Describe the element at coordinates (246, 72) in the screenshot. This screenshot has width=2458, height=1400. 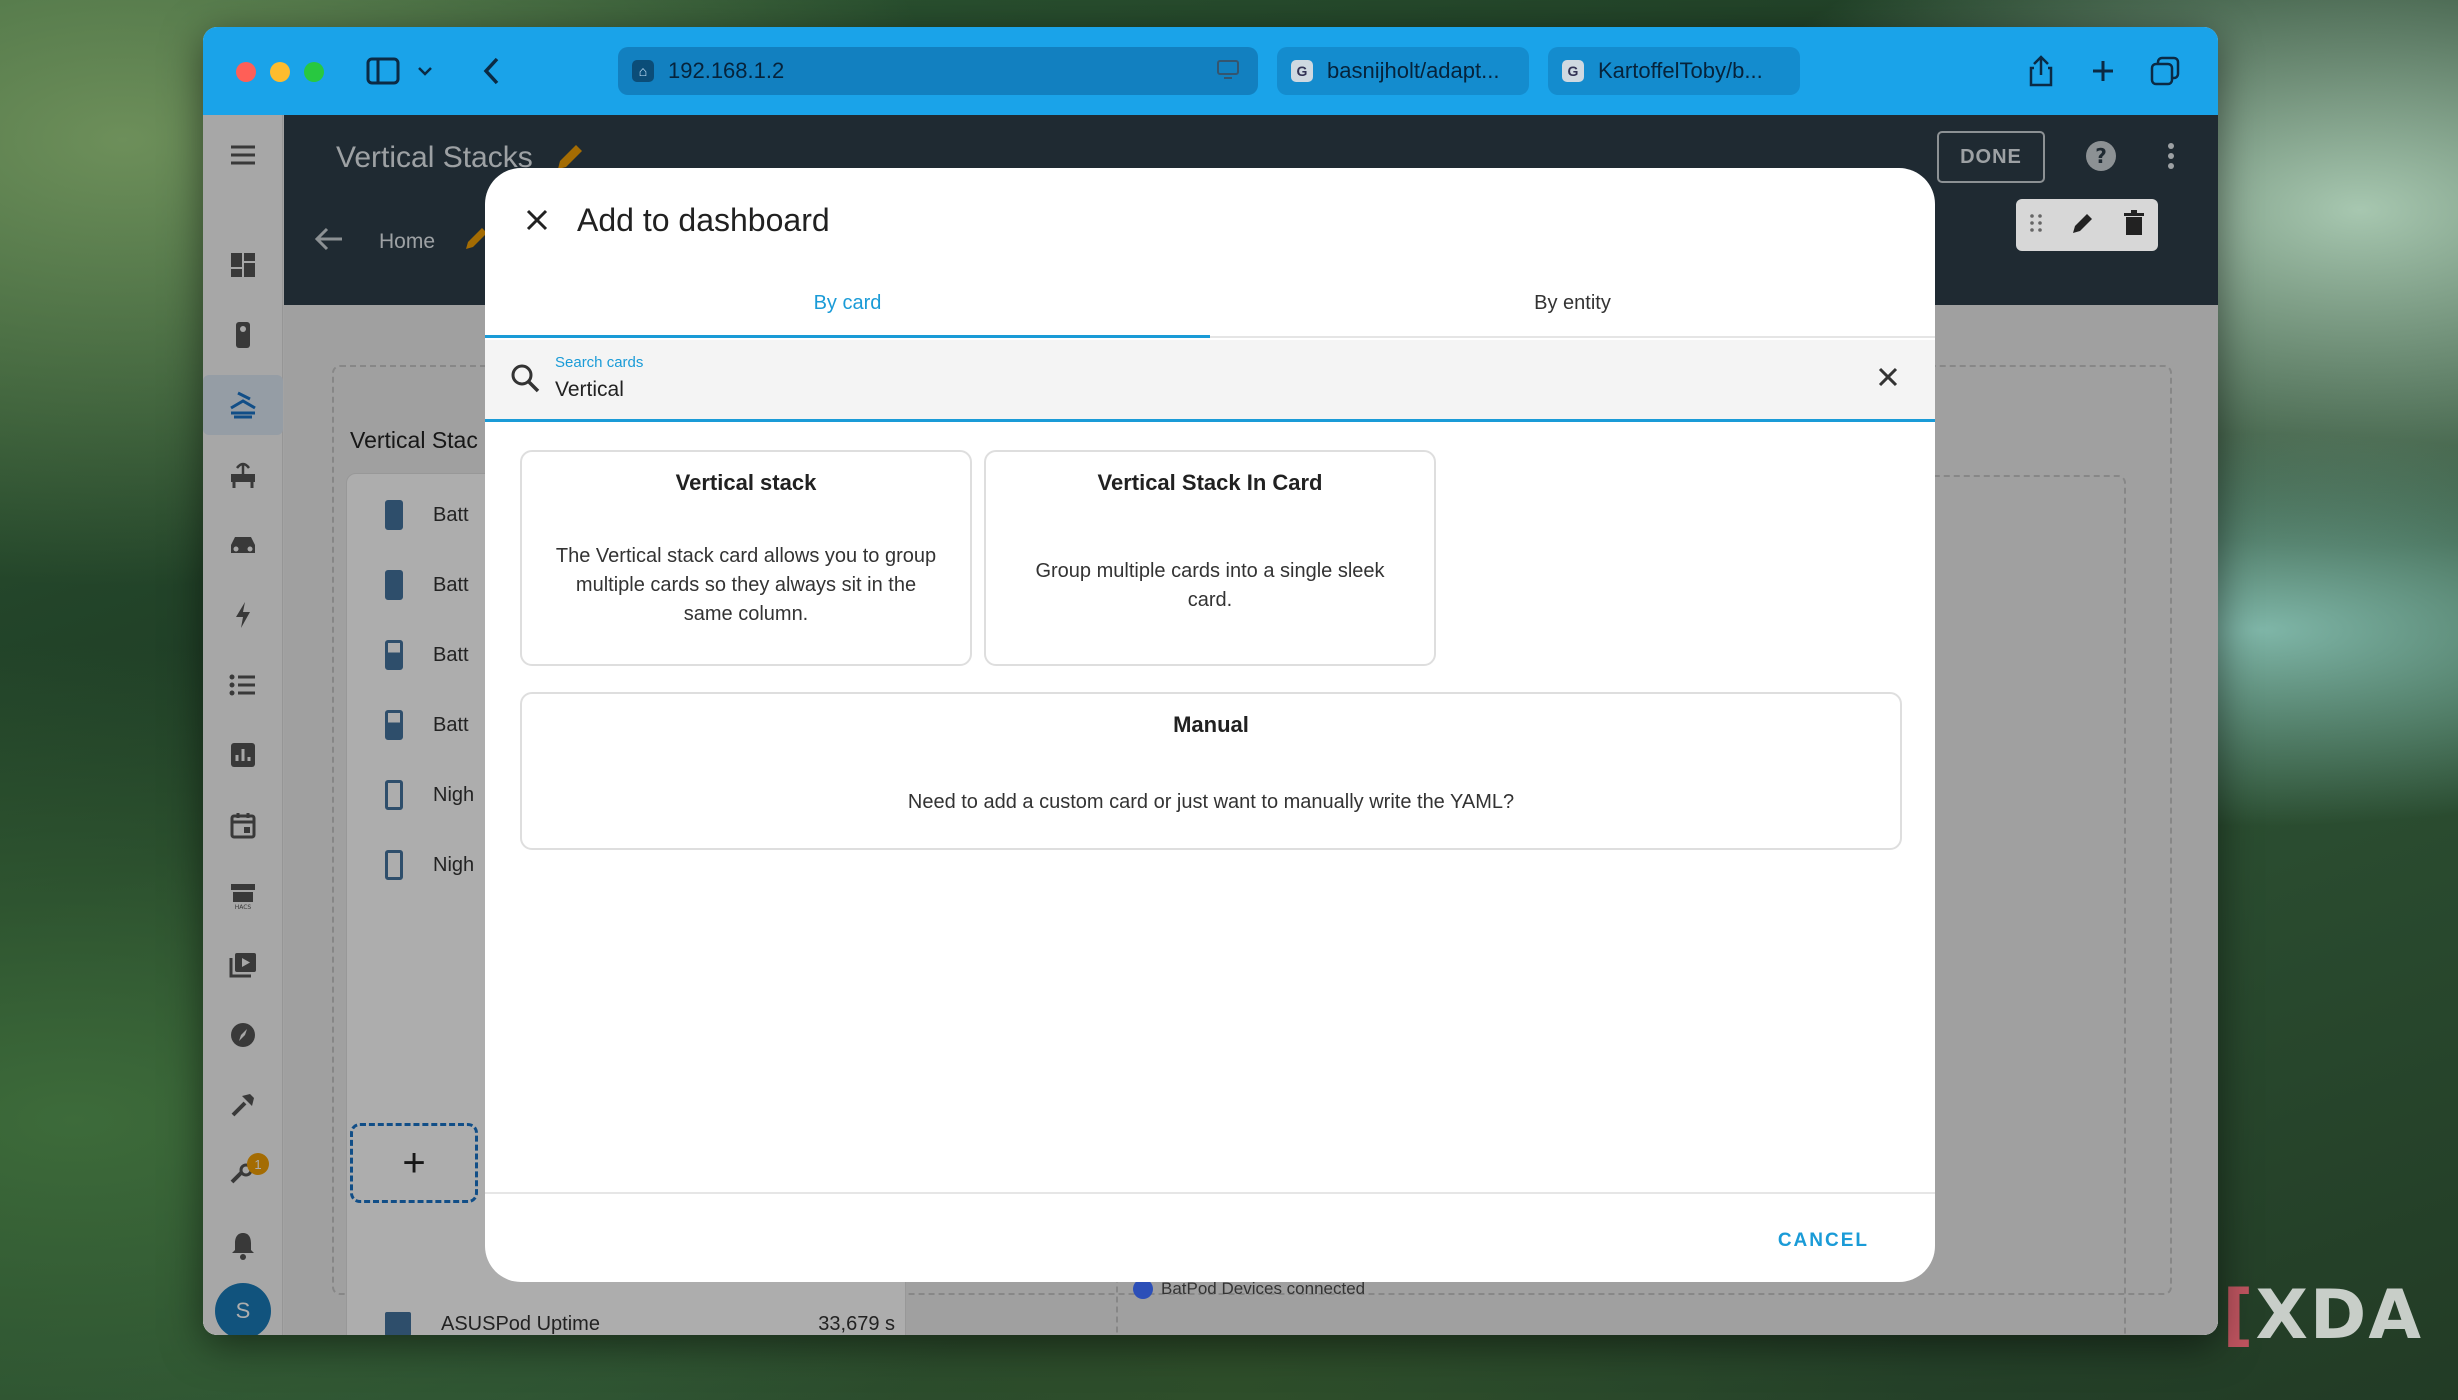
I see `close-window-button` at that location.